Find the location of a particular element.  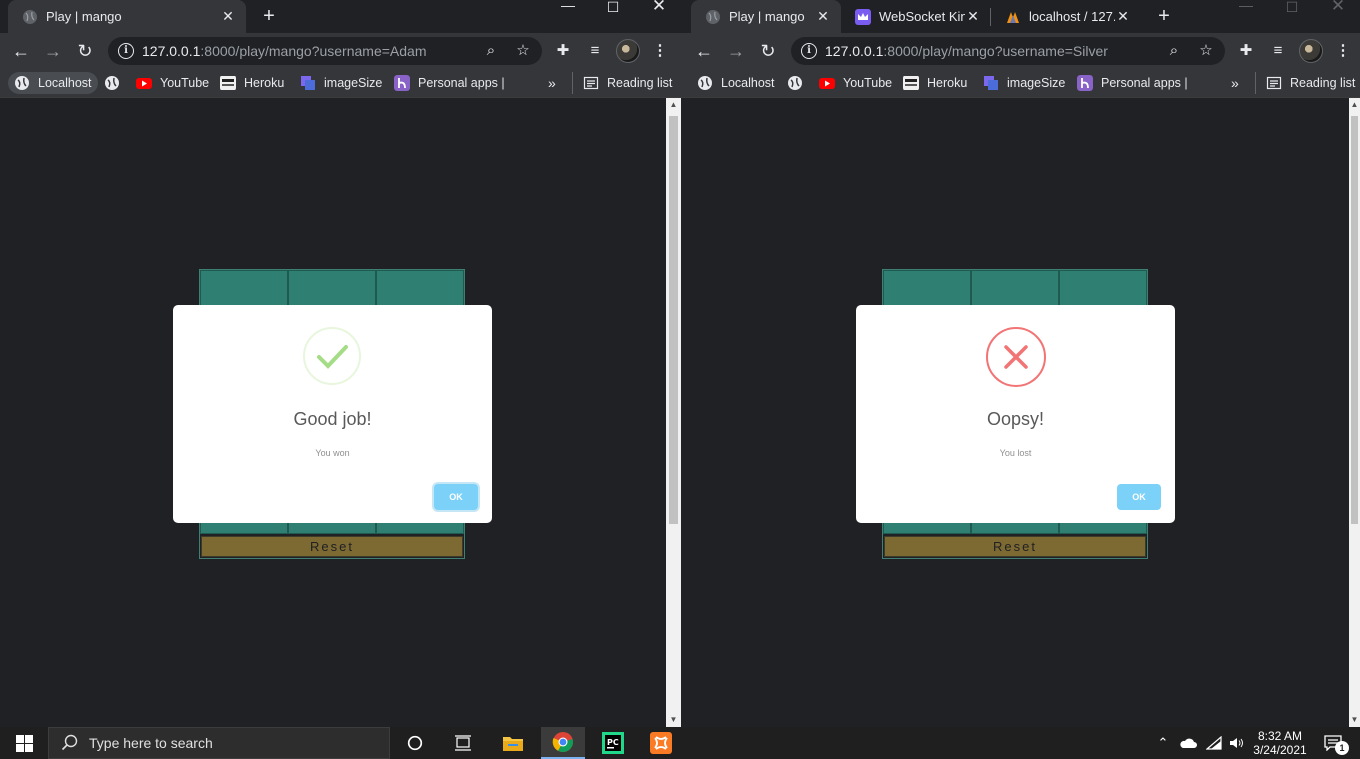

task-view-button is located at coordinates (463, 743).